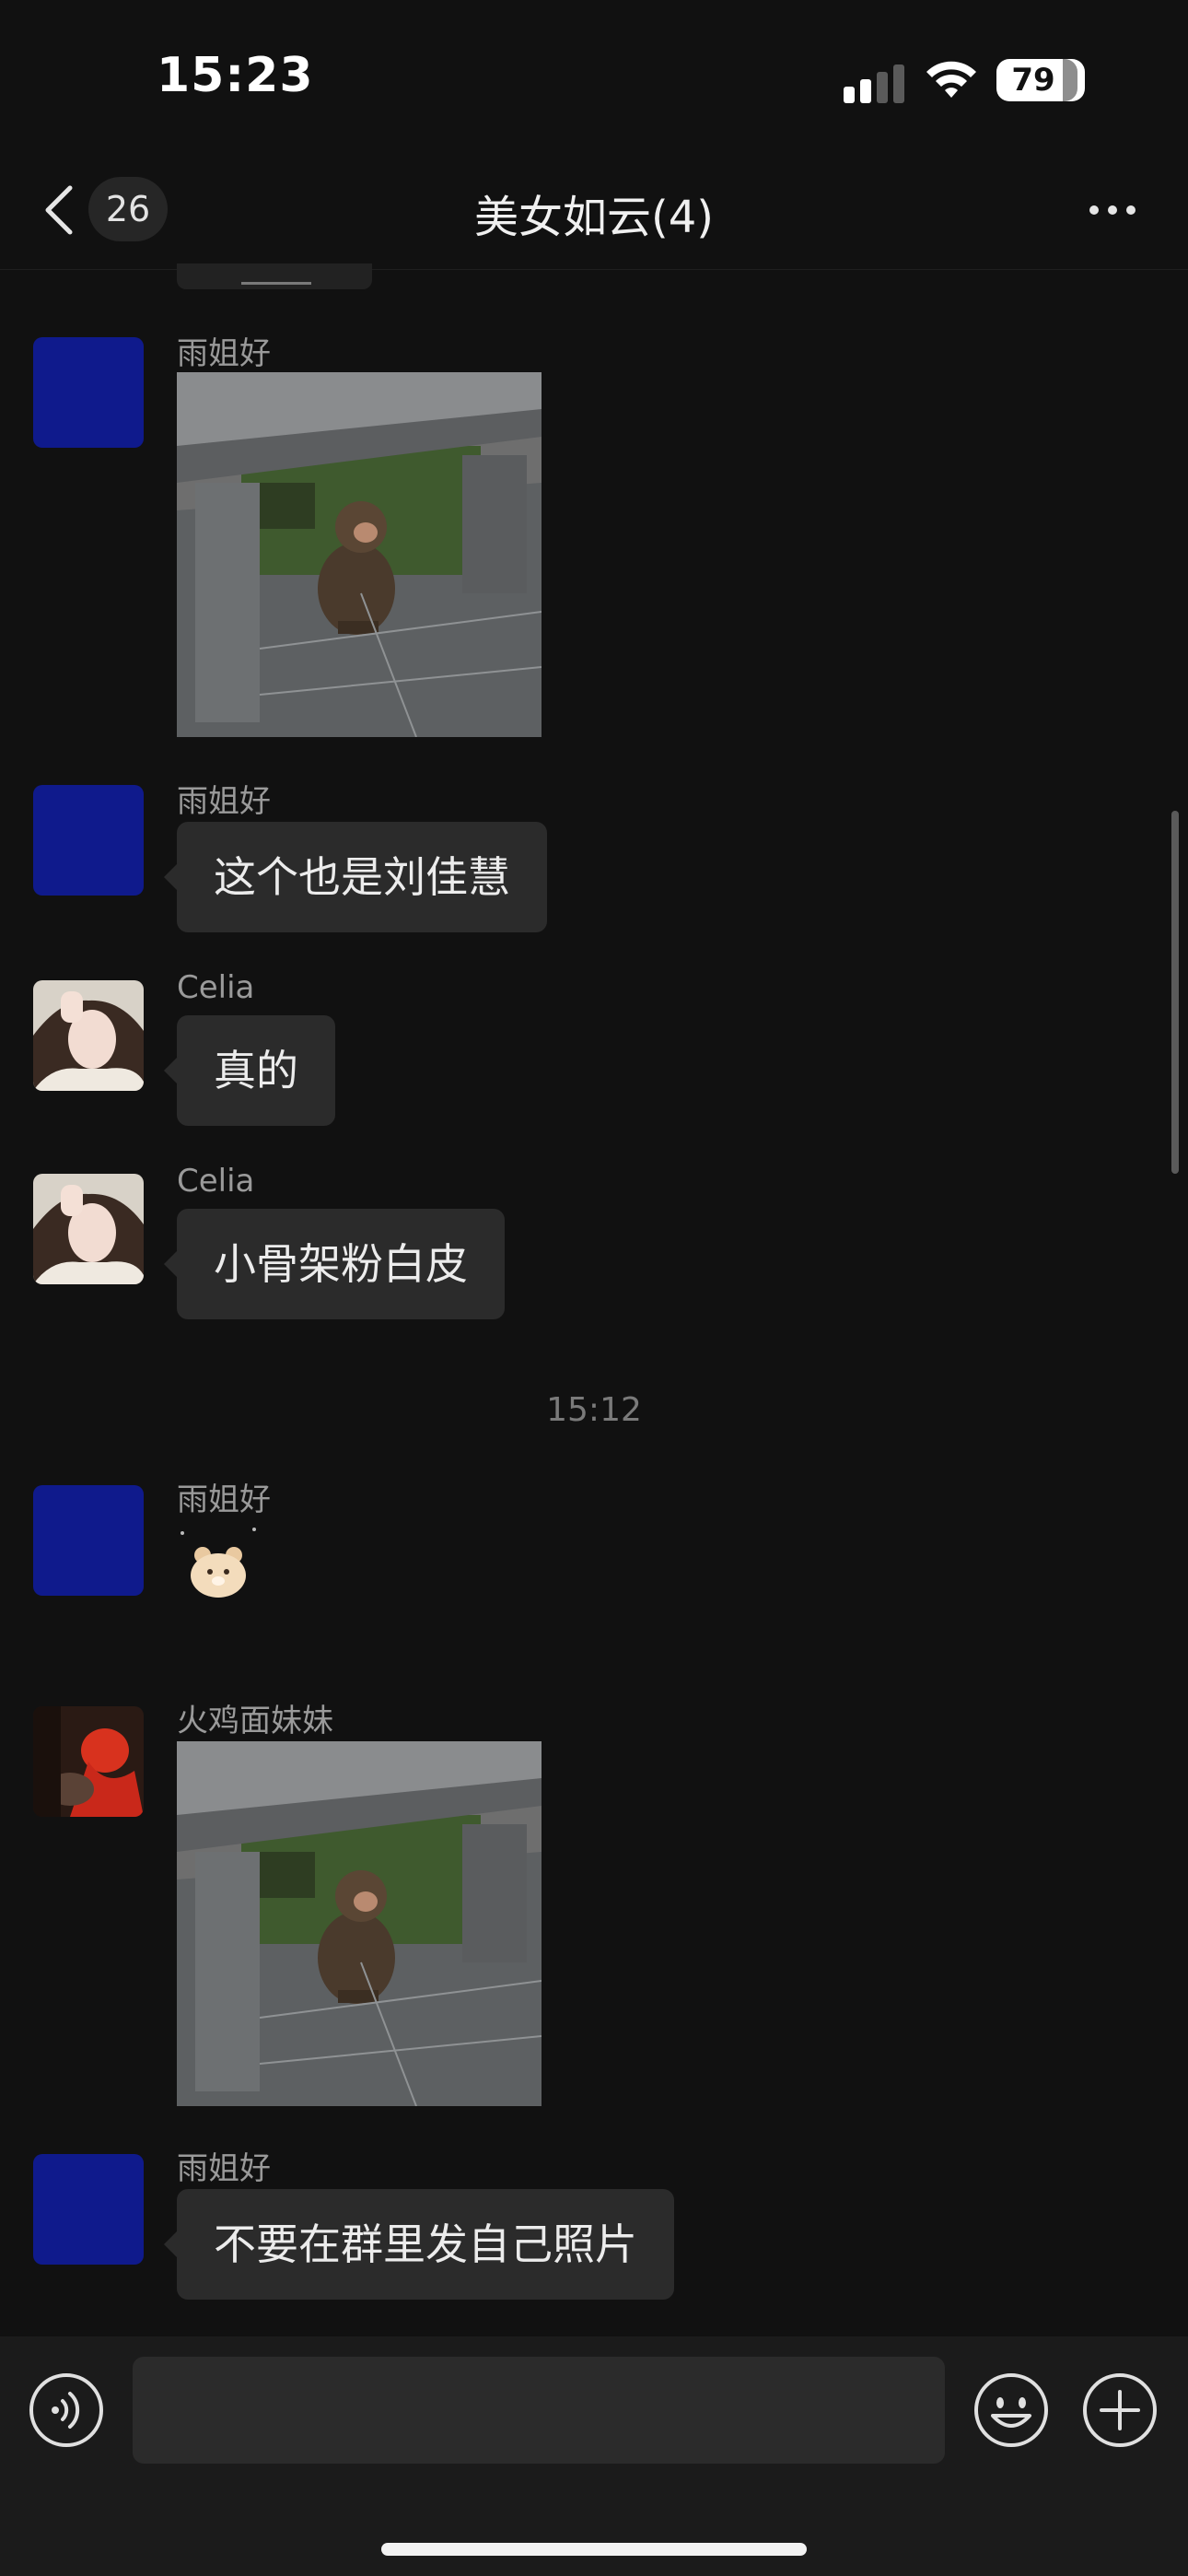 The width and height of the screenshot is (1188, 2576). I want to click on message-input, so click(539, 2410).